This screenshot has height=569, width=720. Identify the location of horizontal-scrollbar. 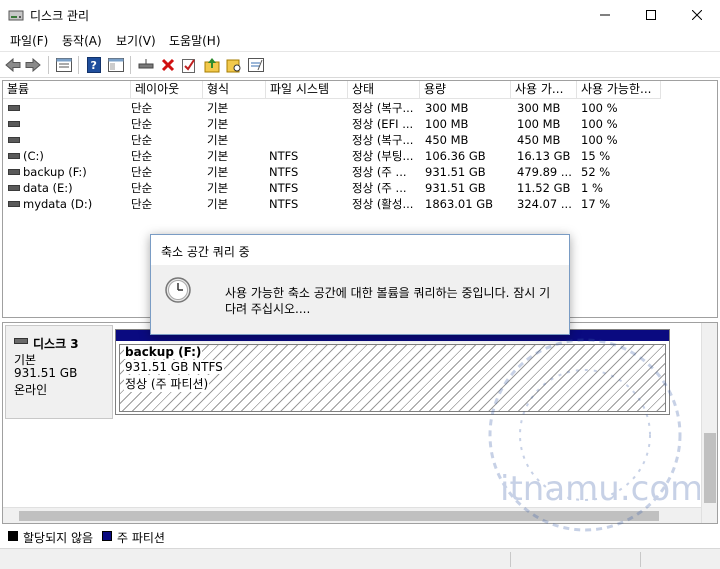
(352, 515).